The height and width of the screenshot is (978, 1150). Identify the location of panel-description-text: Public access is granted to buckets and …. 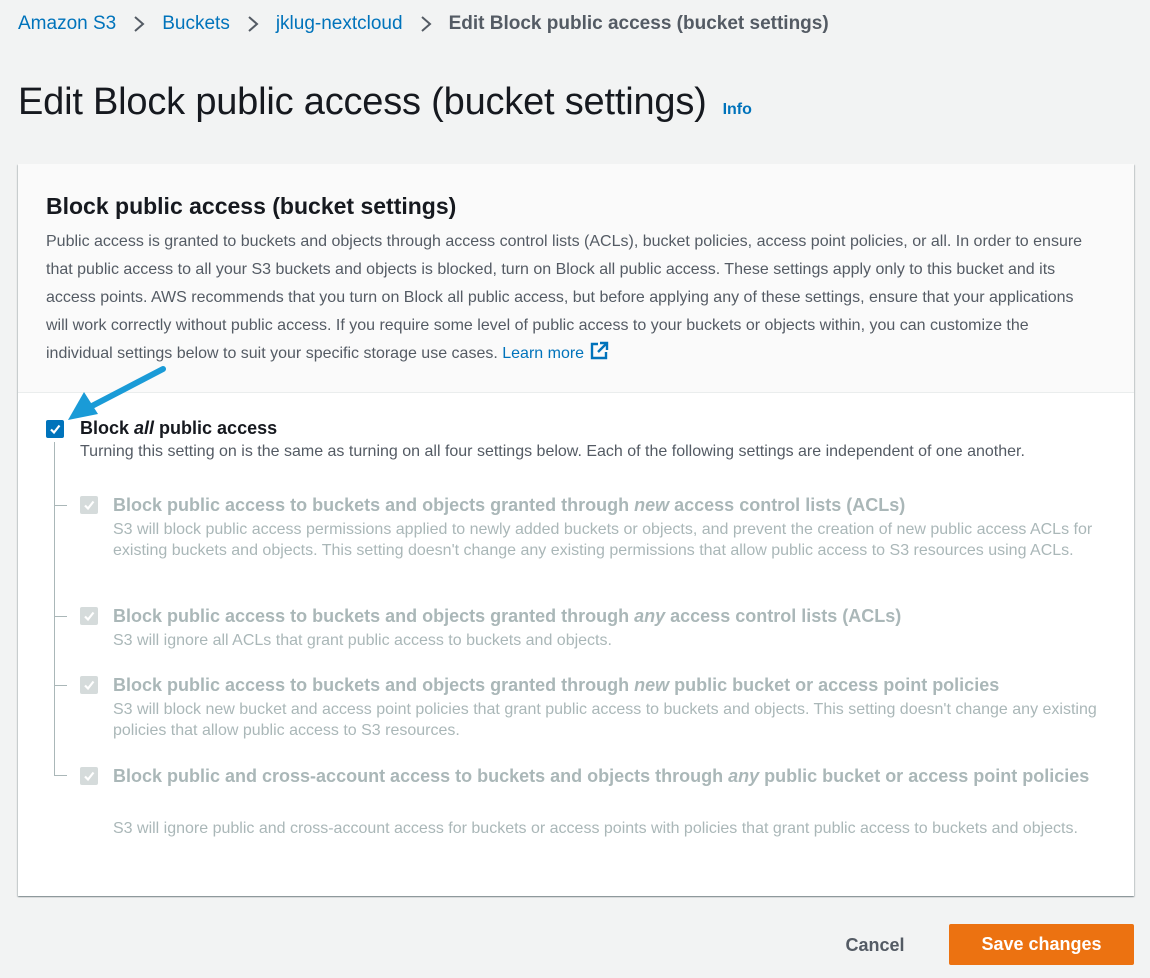
(564, 297).